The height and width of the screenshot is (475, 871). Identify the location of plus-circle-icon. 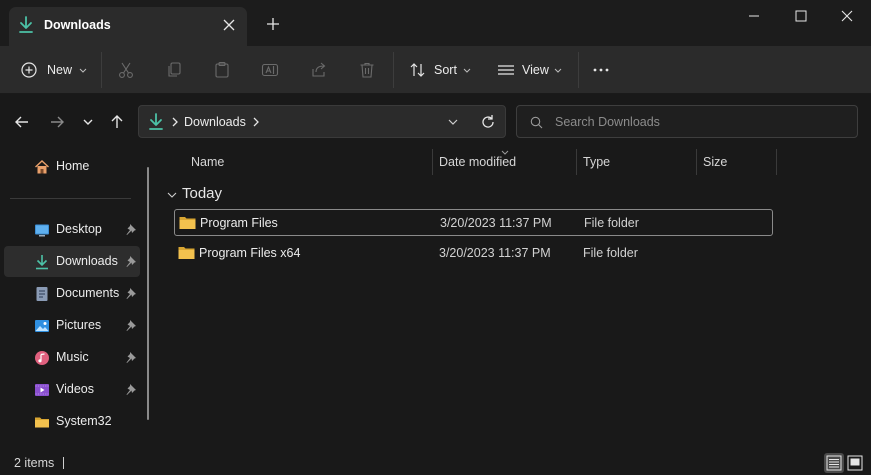
(29, 70).